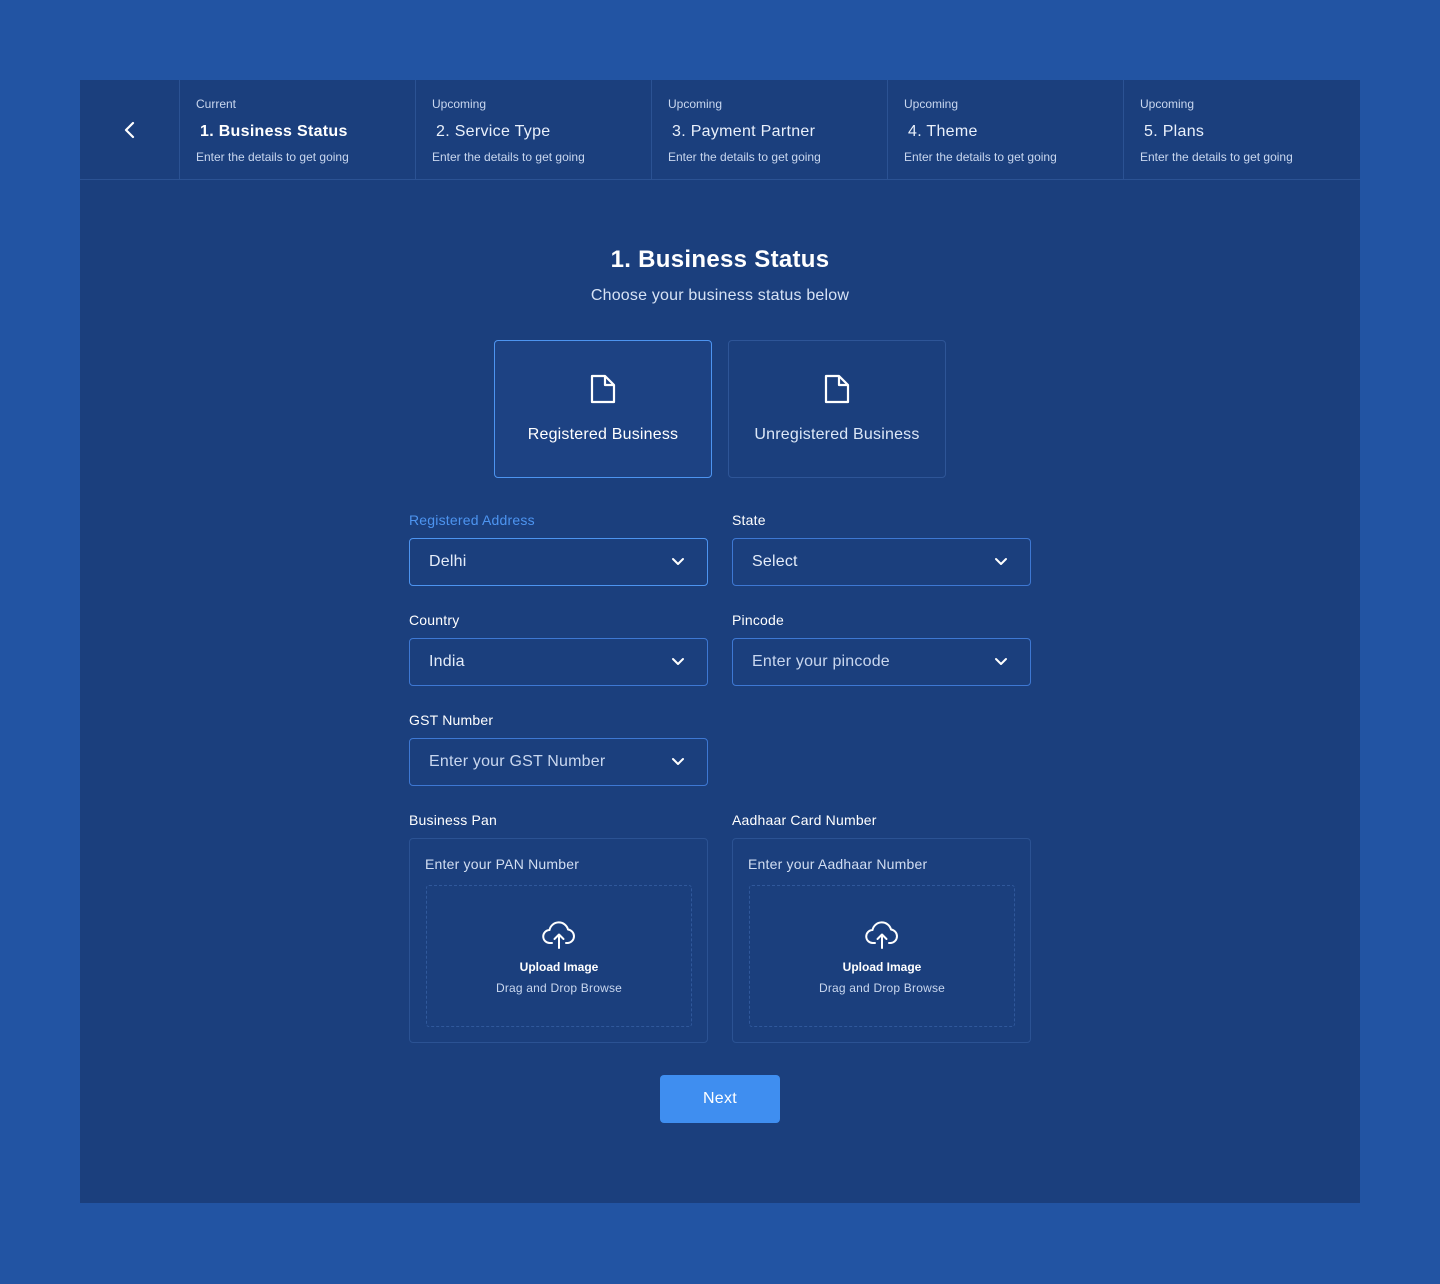  Describe the element at coordinates (882, 956) in the screenshot. I see `aadhaar-dropzone: Upload Image Drag and Drop Browse` at that location.